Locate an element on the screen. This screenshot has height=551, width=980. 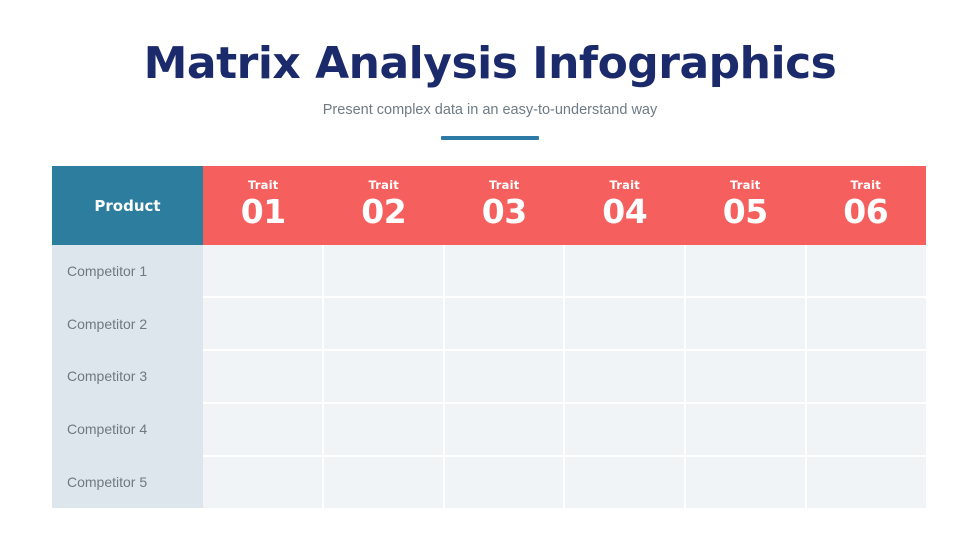
trait-column-header-03: Trait 03 is located at coordinates (504, 205).